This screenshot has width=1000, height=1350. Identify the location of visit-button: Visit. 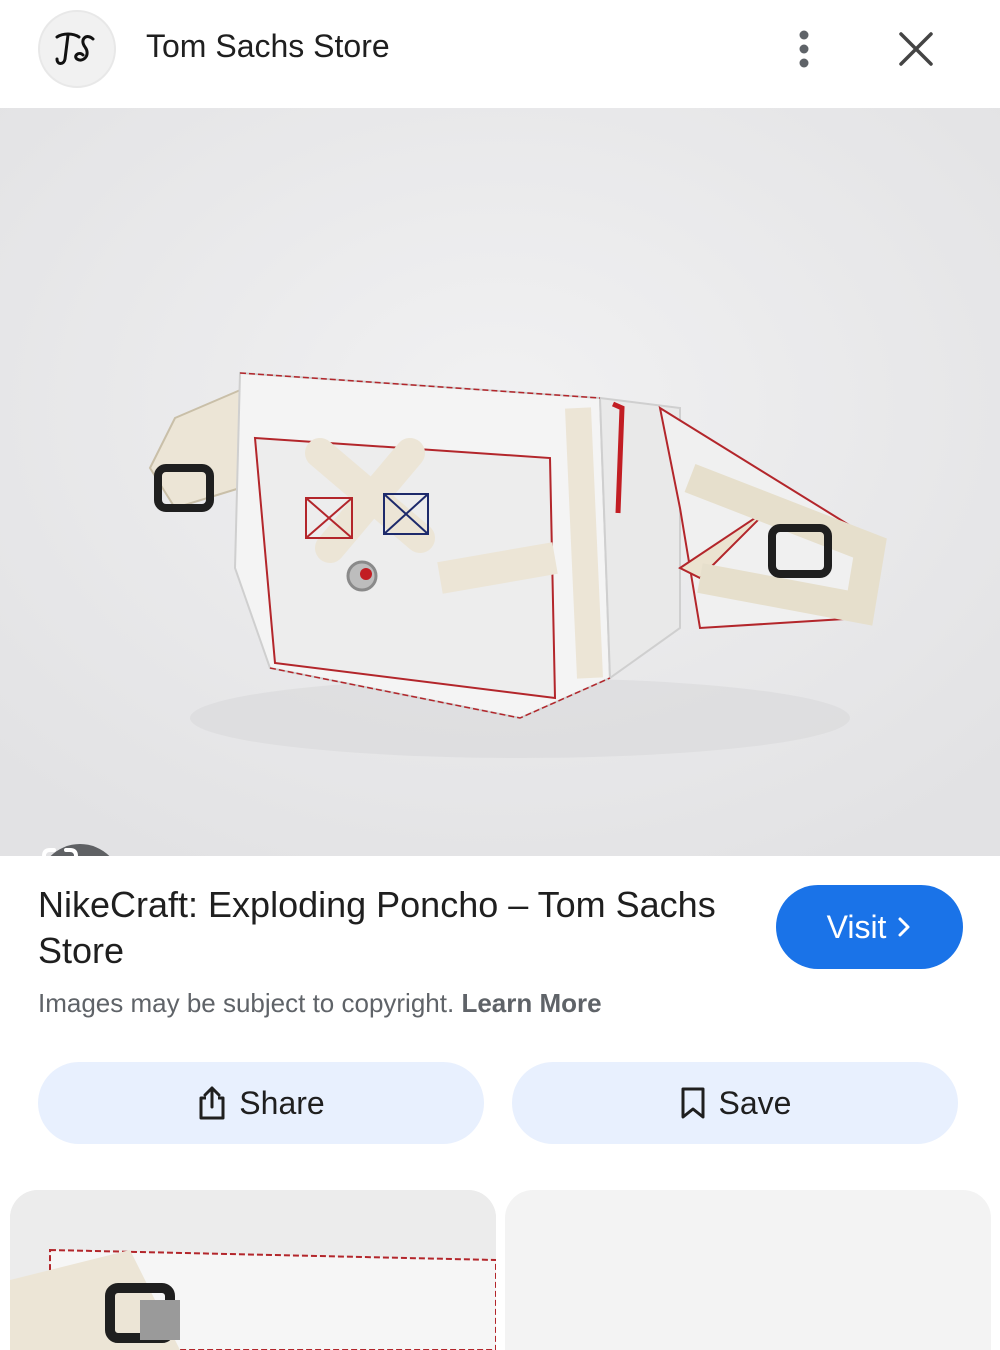
(869, 927).